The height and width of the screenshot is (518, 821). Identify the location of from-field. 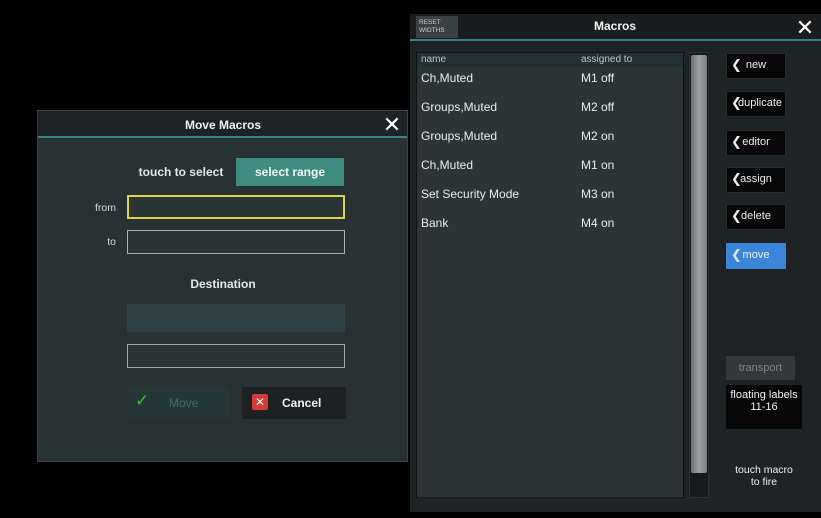
(236, 207).